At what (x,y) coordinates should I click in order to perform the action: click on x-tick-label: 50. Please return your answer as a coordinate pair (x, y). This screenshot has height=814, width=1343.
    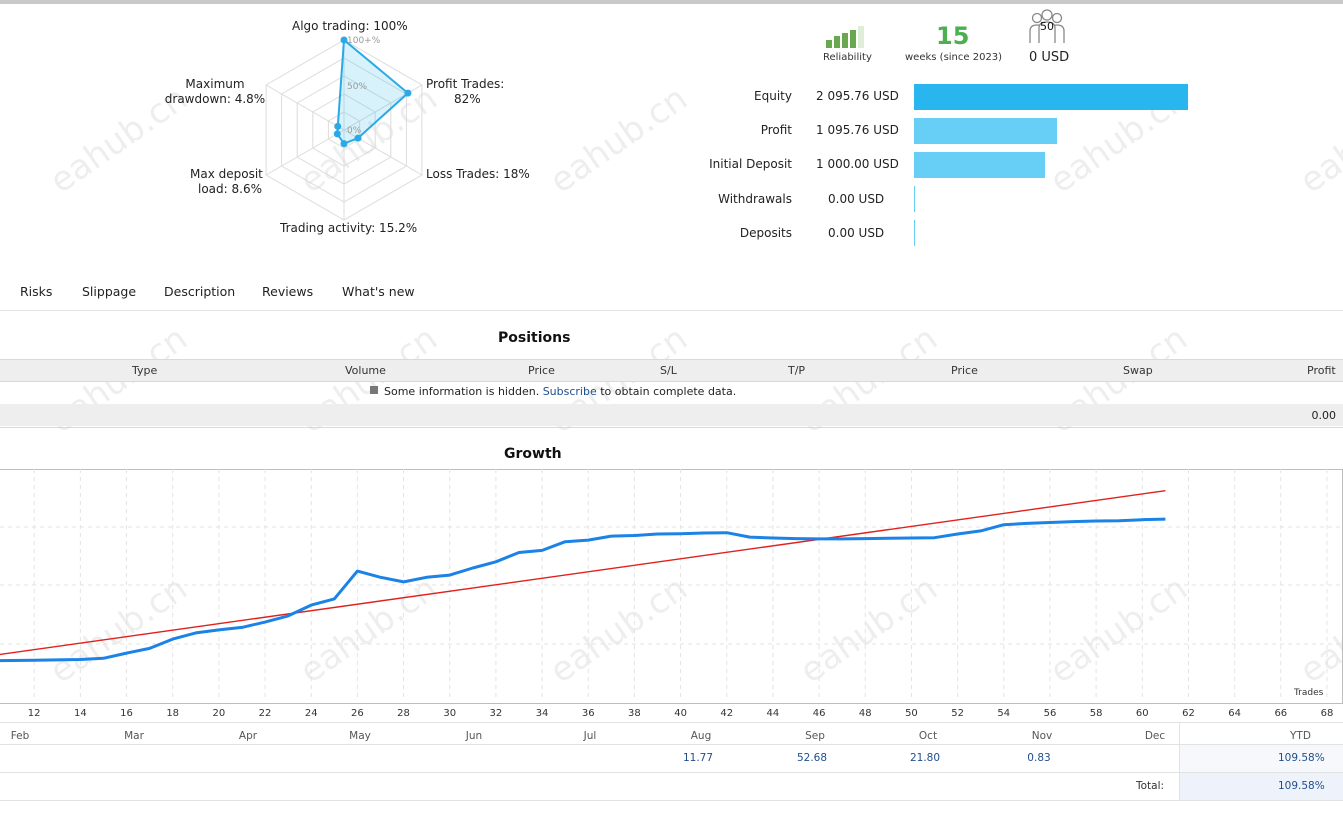
    Looking at the image, I should click on (911, 713).